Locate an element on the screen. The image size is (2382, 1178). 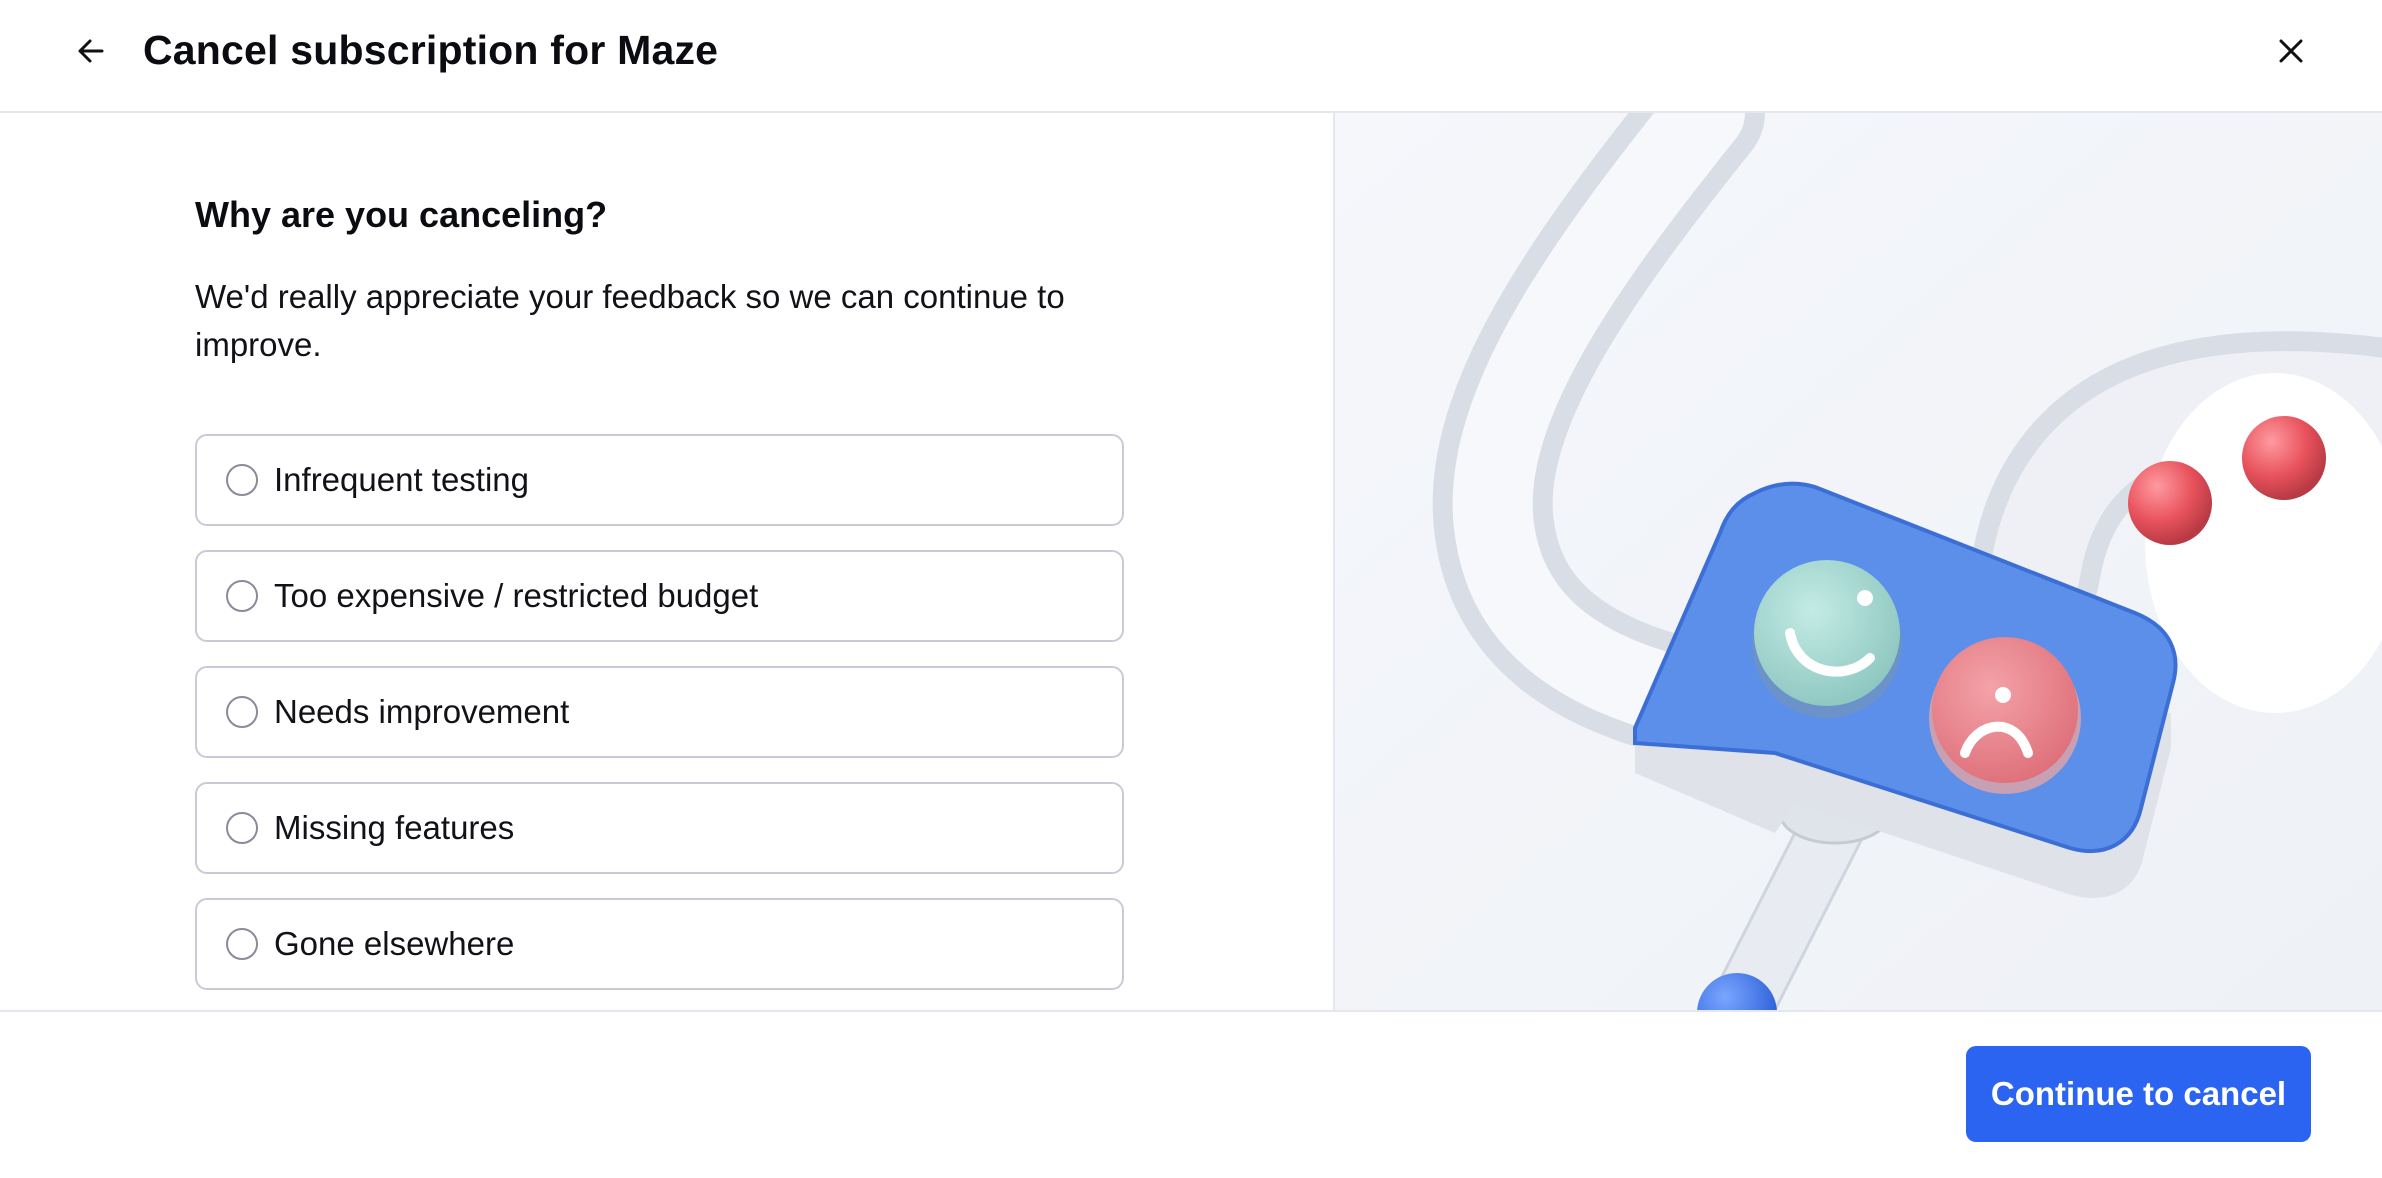
arrow-left-icon is located at coordinates (91, 51).